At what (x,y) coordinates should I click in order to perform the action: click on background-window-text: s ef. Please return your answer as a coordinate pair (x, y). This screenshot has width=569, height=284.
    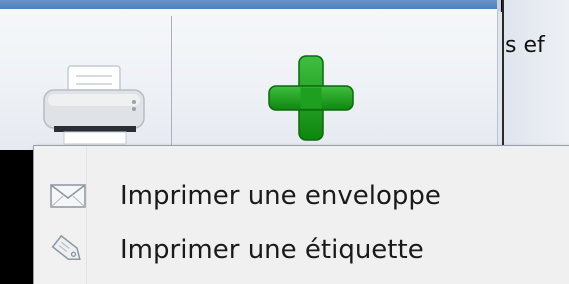
    Looking at the image, I should click on (525, 45).